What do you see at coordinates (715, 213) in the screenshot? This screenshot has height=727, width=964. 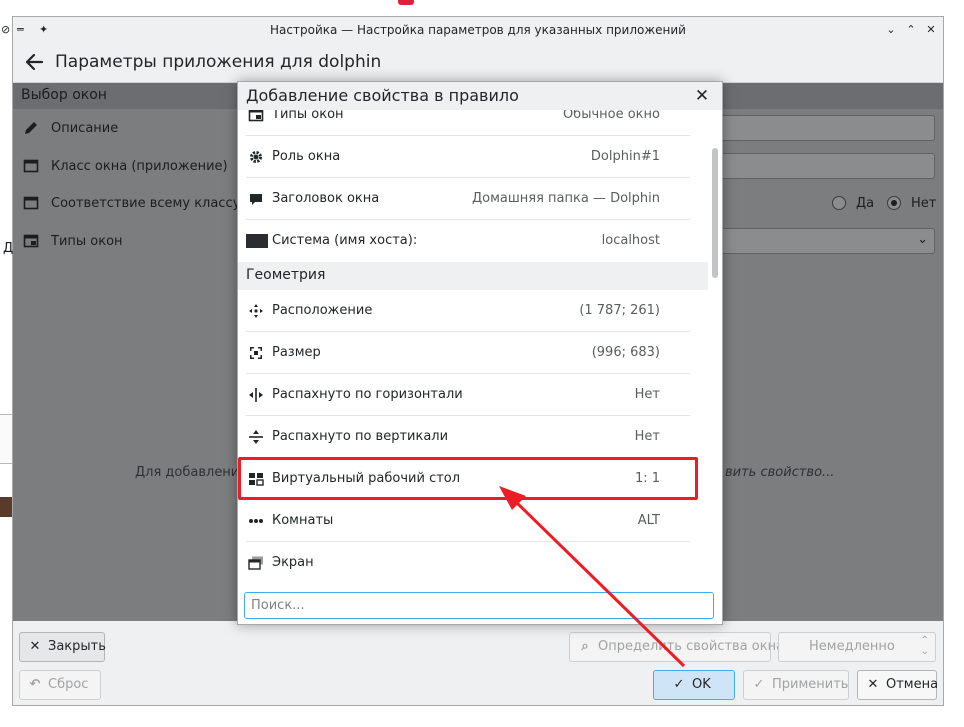 I see `scrollbar-thumb` at bounding box center [715, 213].